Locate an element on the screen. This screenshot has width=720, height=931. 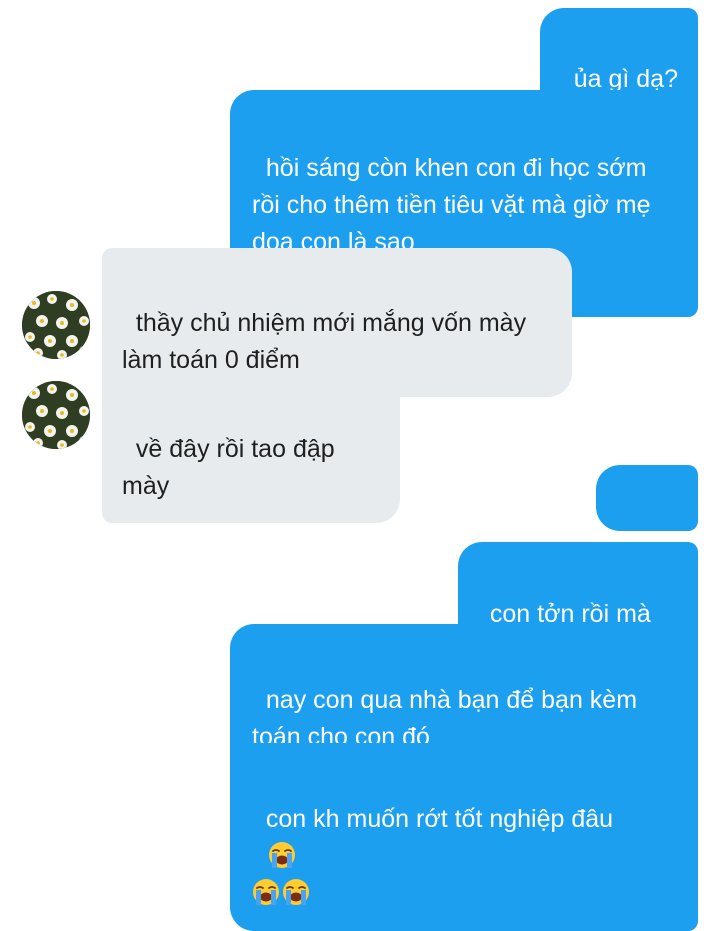
message-bubble-outgoing: con kh muốn rớt tốt nghiệp đâu is located at coordinates (464, 837).